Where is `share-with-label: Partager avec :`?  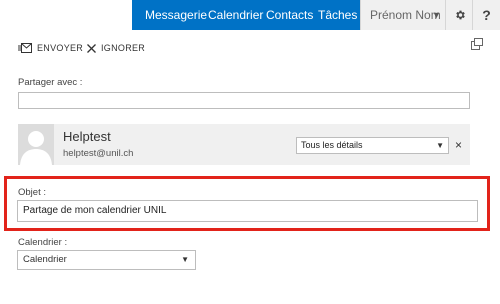 share-with-label: Partager avec : is located at coordinates (50, 82).